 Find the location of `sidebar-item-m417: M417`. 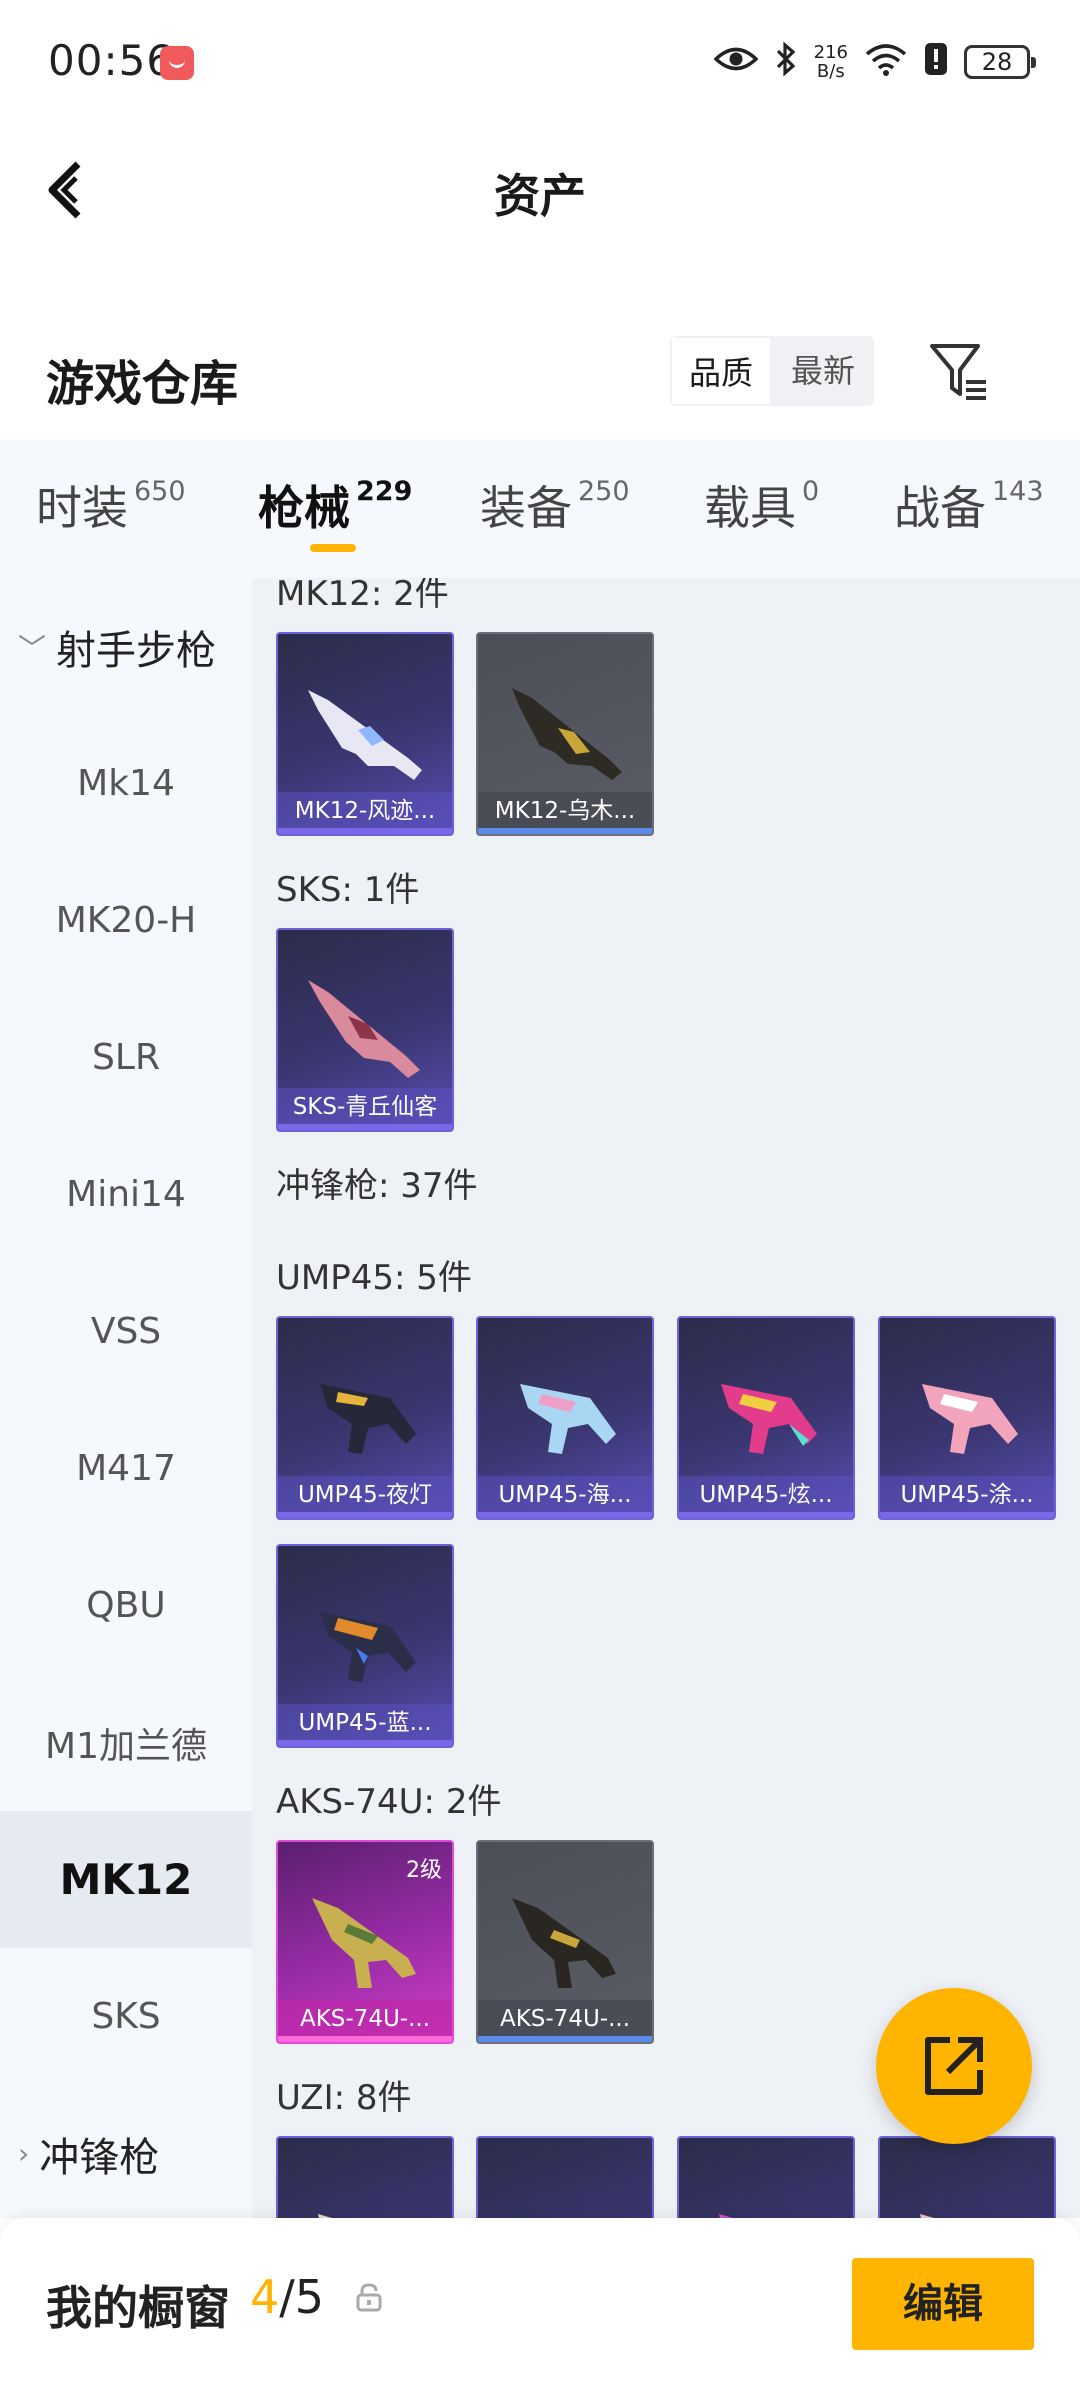

sidebar-item-m417: M417 is located at coordinates (126, 1468).